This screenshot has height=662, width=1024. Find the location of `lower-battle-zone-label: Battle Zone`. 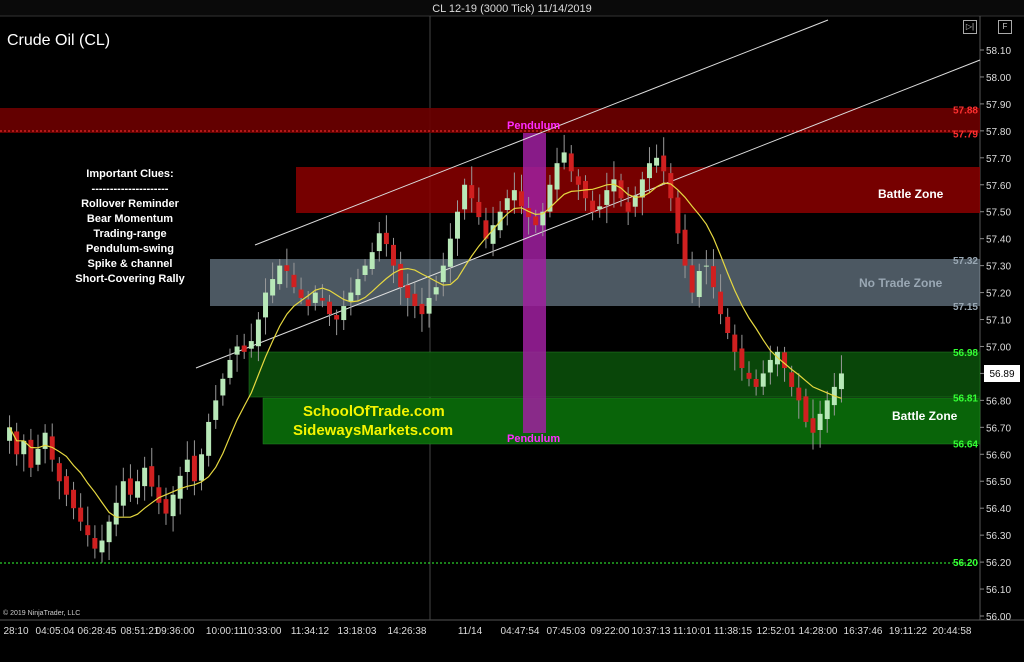

lower-battle-zone-label: Battle Zone is located at coordinates (925, 416).